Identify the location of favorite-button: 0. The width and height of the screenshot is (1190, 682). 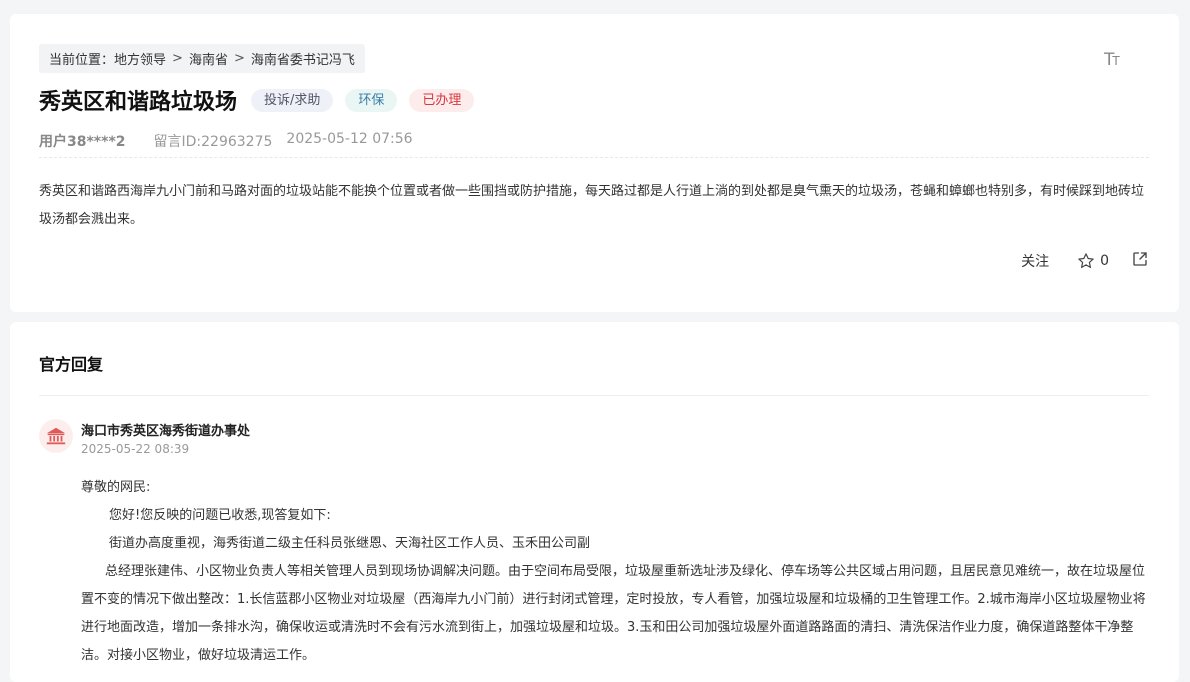
(1093, 261).